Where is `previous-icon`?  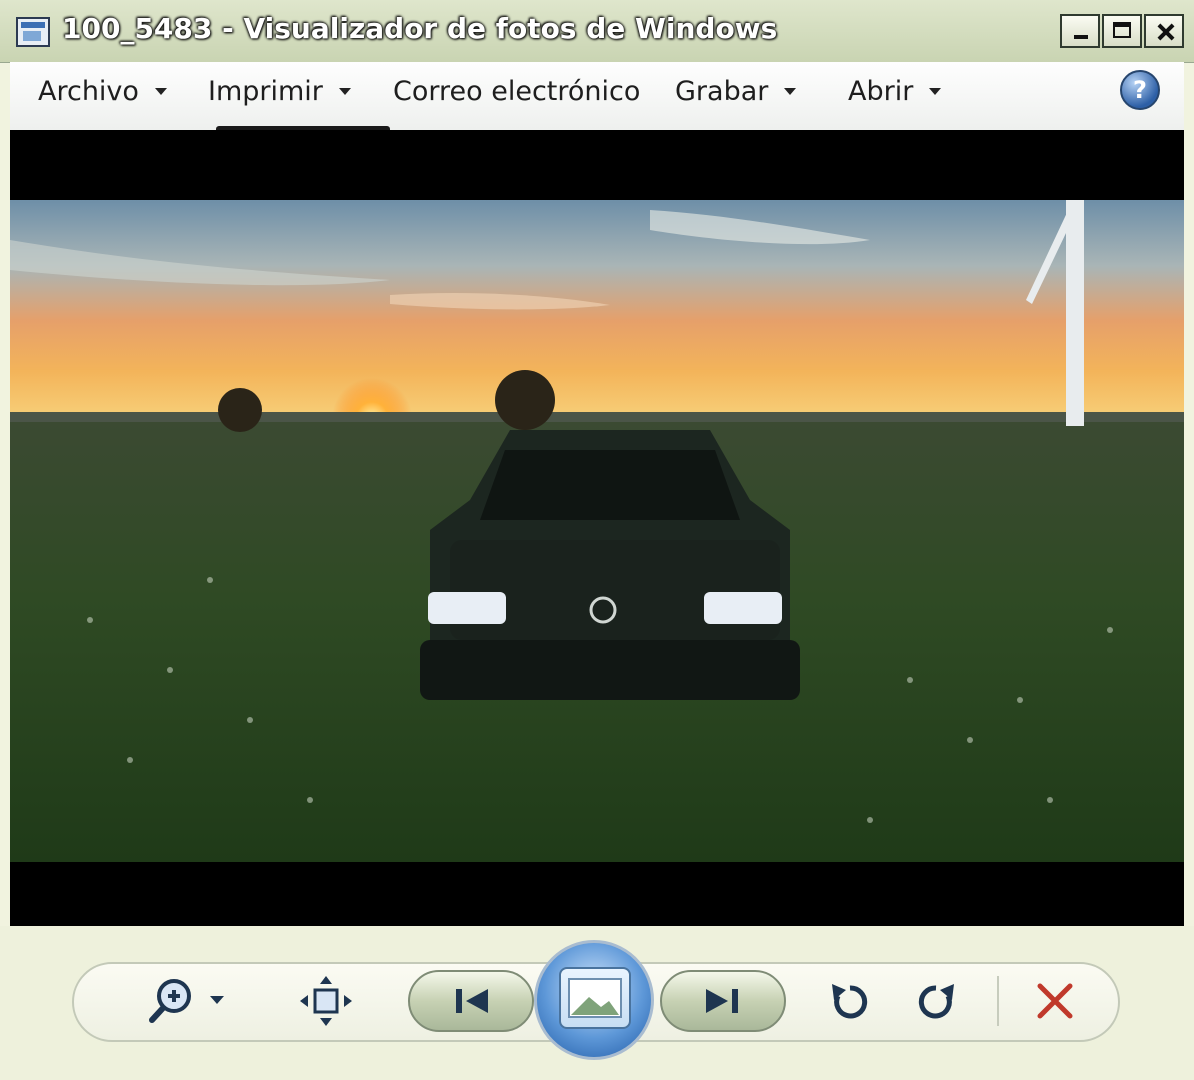
previous-icon is located at coordinates (472, 1001).